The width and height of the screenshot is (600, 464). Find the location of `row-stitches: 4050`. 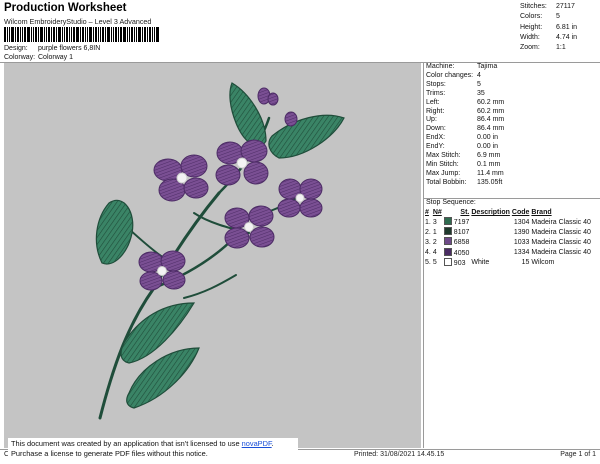

row-stitches: 4050 is located at coordinates (461, 253).